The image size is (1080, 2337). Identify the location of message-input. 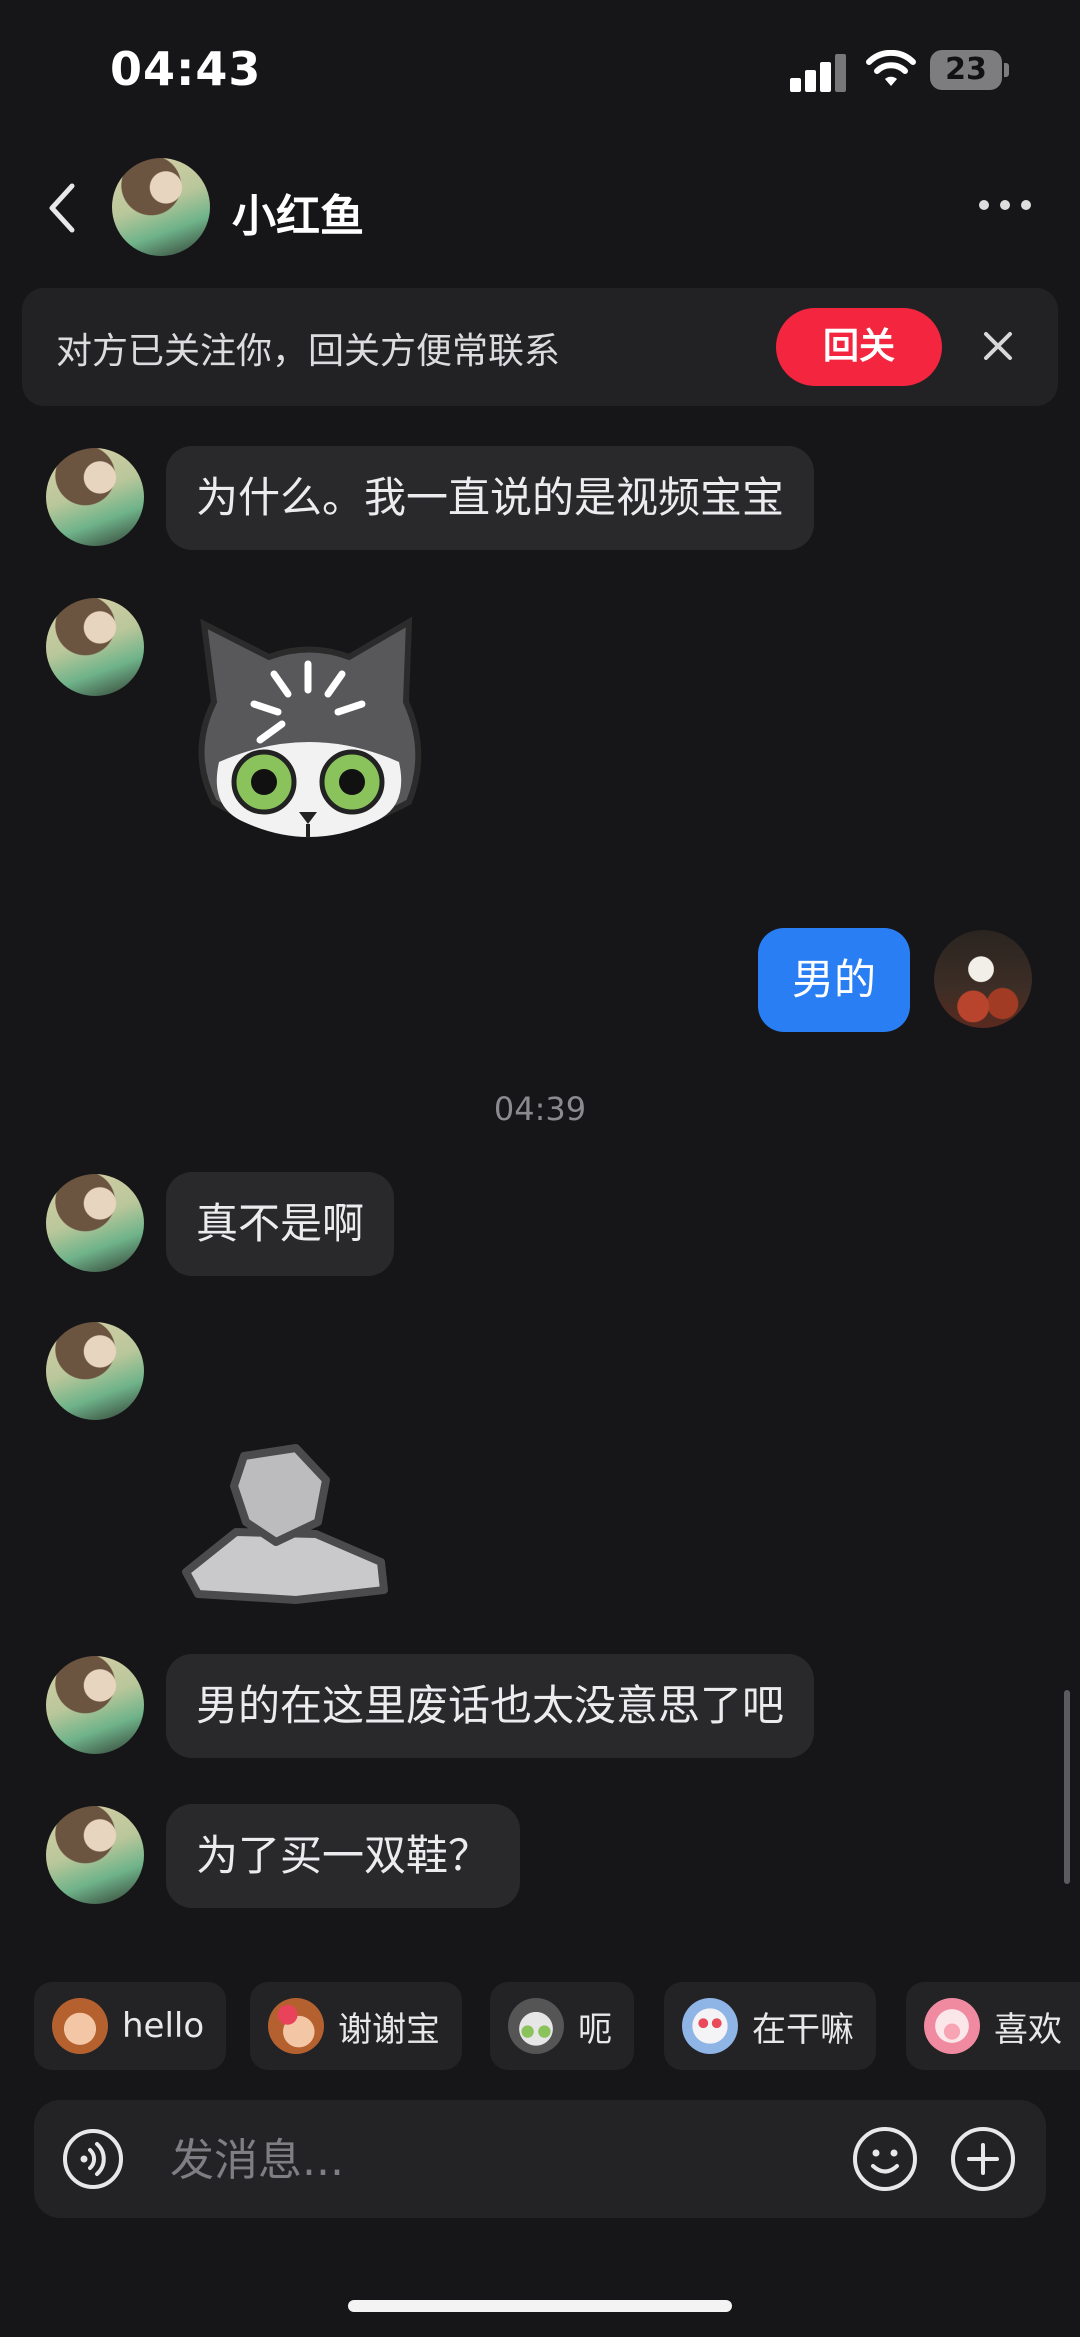
(510, 2160).